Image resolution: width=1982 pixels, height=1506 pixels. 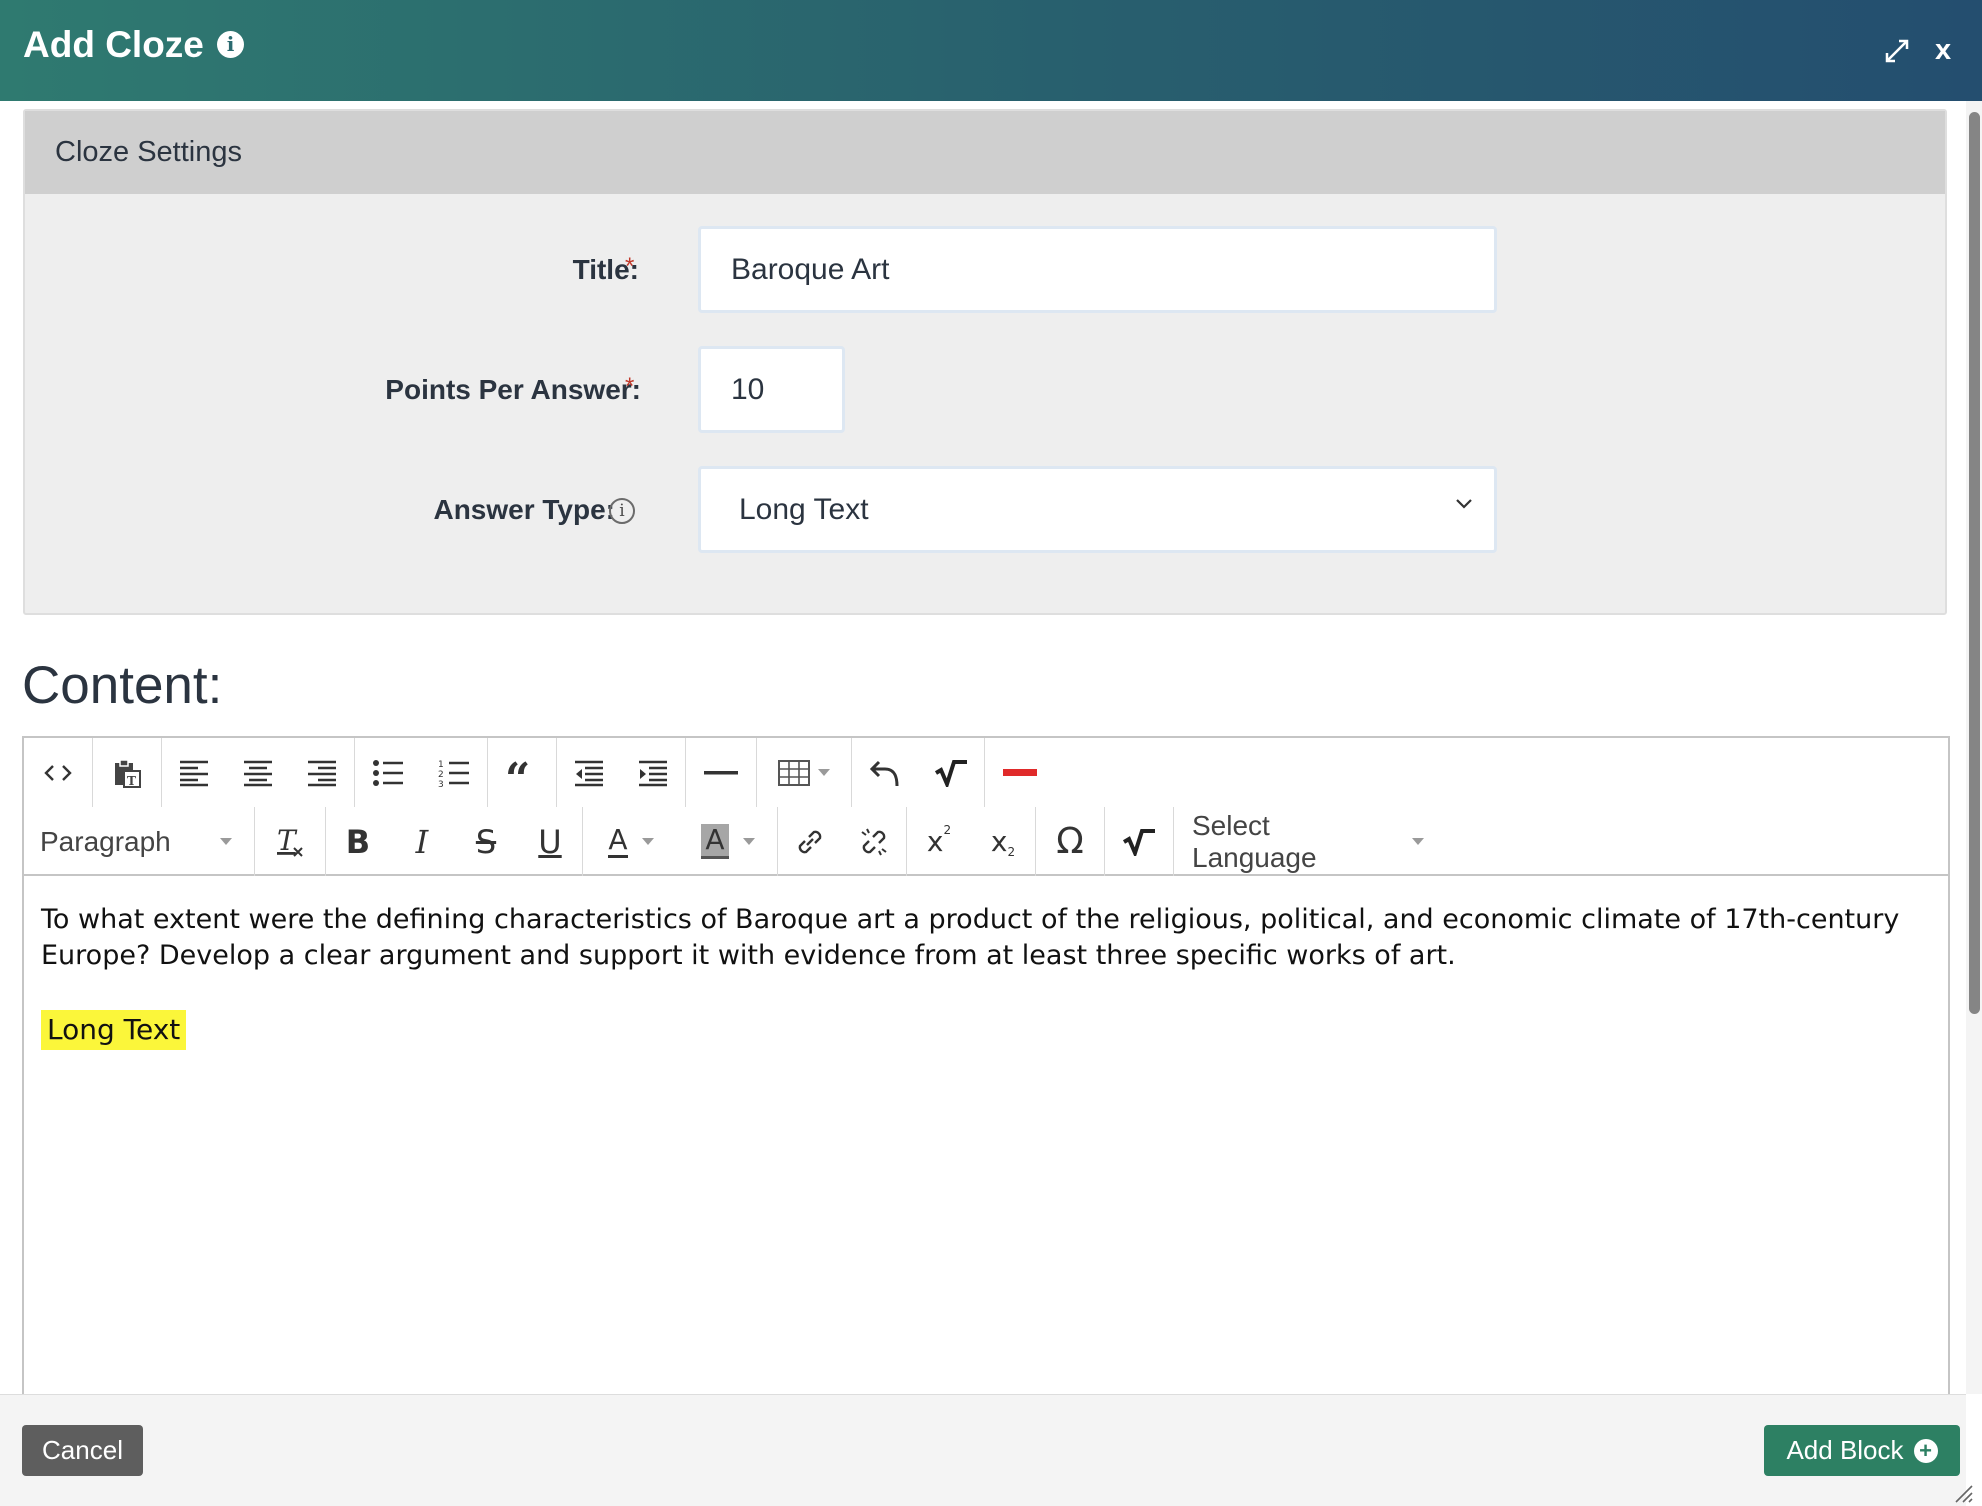 What do you see at coordinates (486, 841) in the screenshot?
I see `strikethrough-icon: S` at bounding box center [486, 841].